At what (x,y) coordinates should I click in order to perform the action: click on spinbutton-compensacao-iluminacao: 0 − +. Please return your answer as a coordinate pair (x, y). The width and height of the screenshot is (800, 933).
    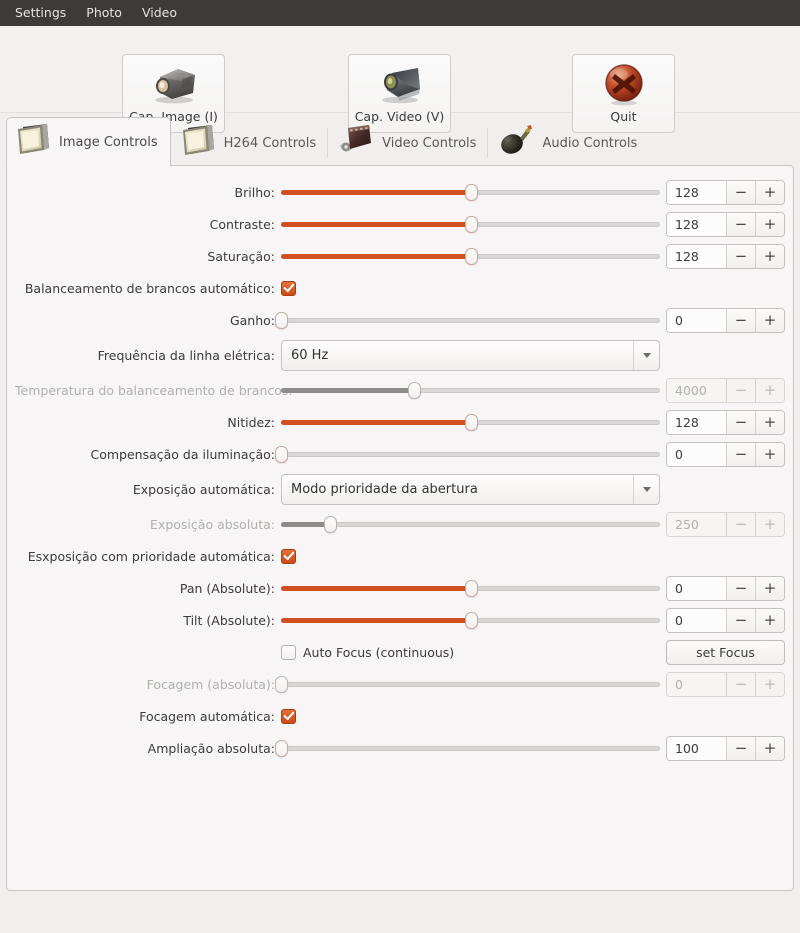
    Looking at the image, I should click on (725, 454).